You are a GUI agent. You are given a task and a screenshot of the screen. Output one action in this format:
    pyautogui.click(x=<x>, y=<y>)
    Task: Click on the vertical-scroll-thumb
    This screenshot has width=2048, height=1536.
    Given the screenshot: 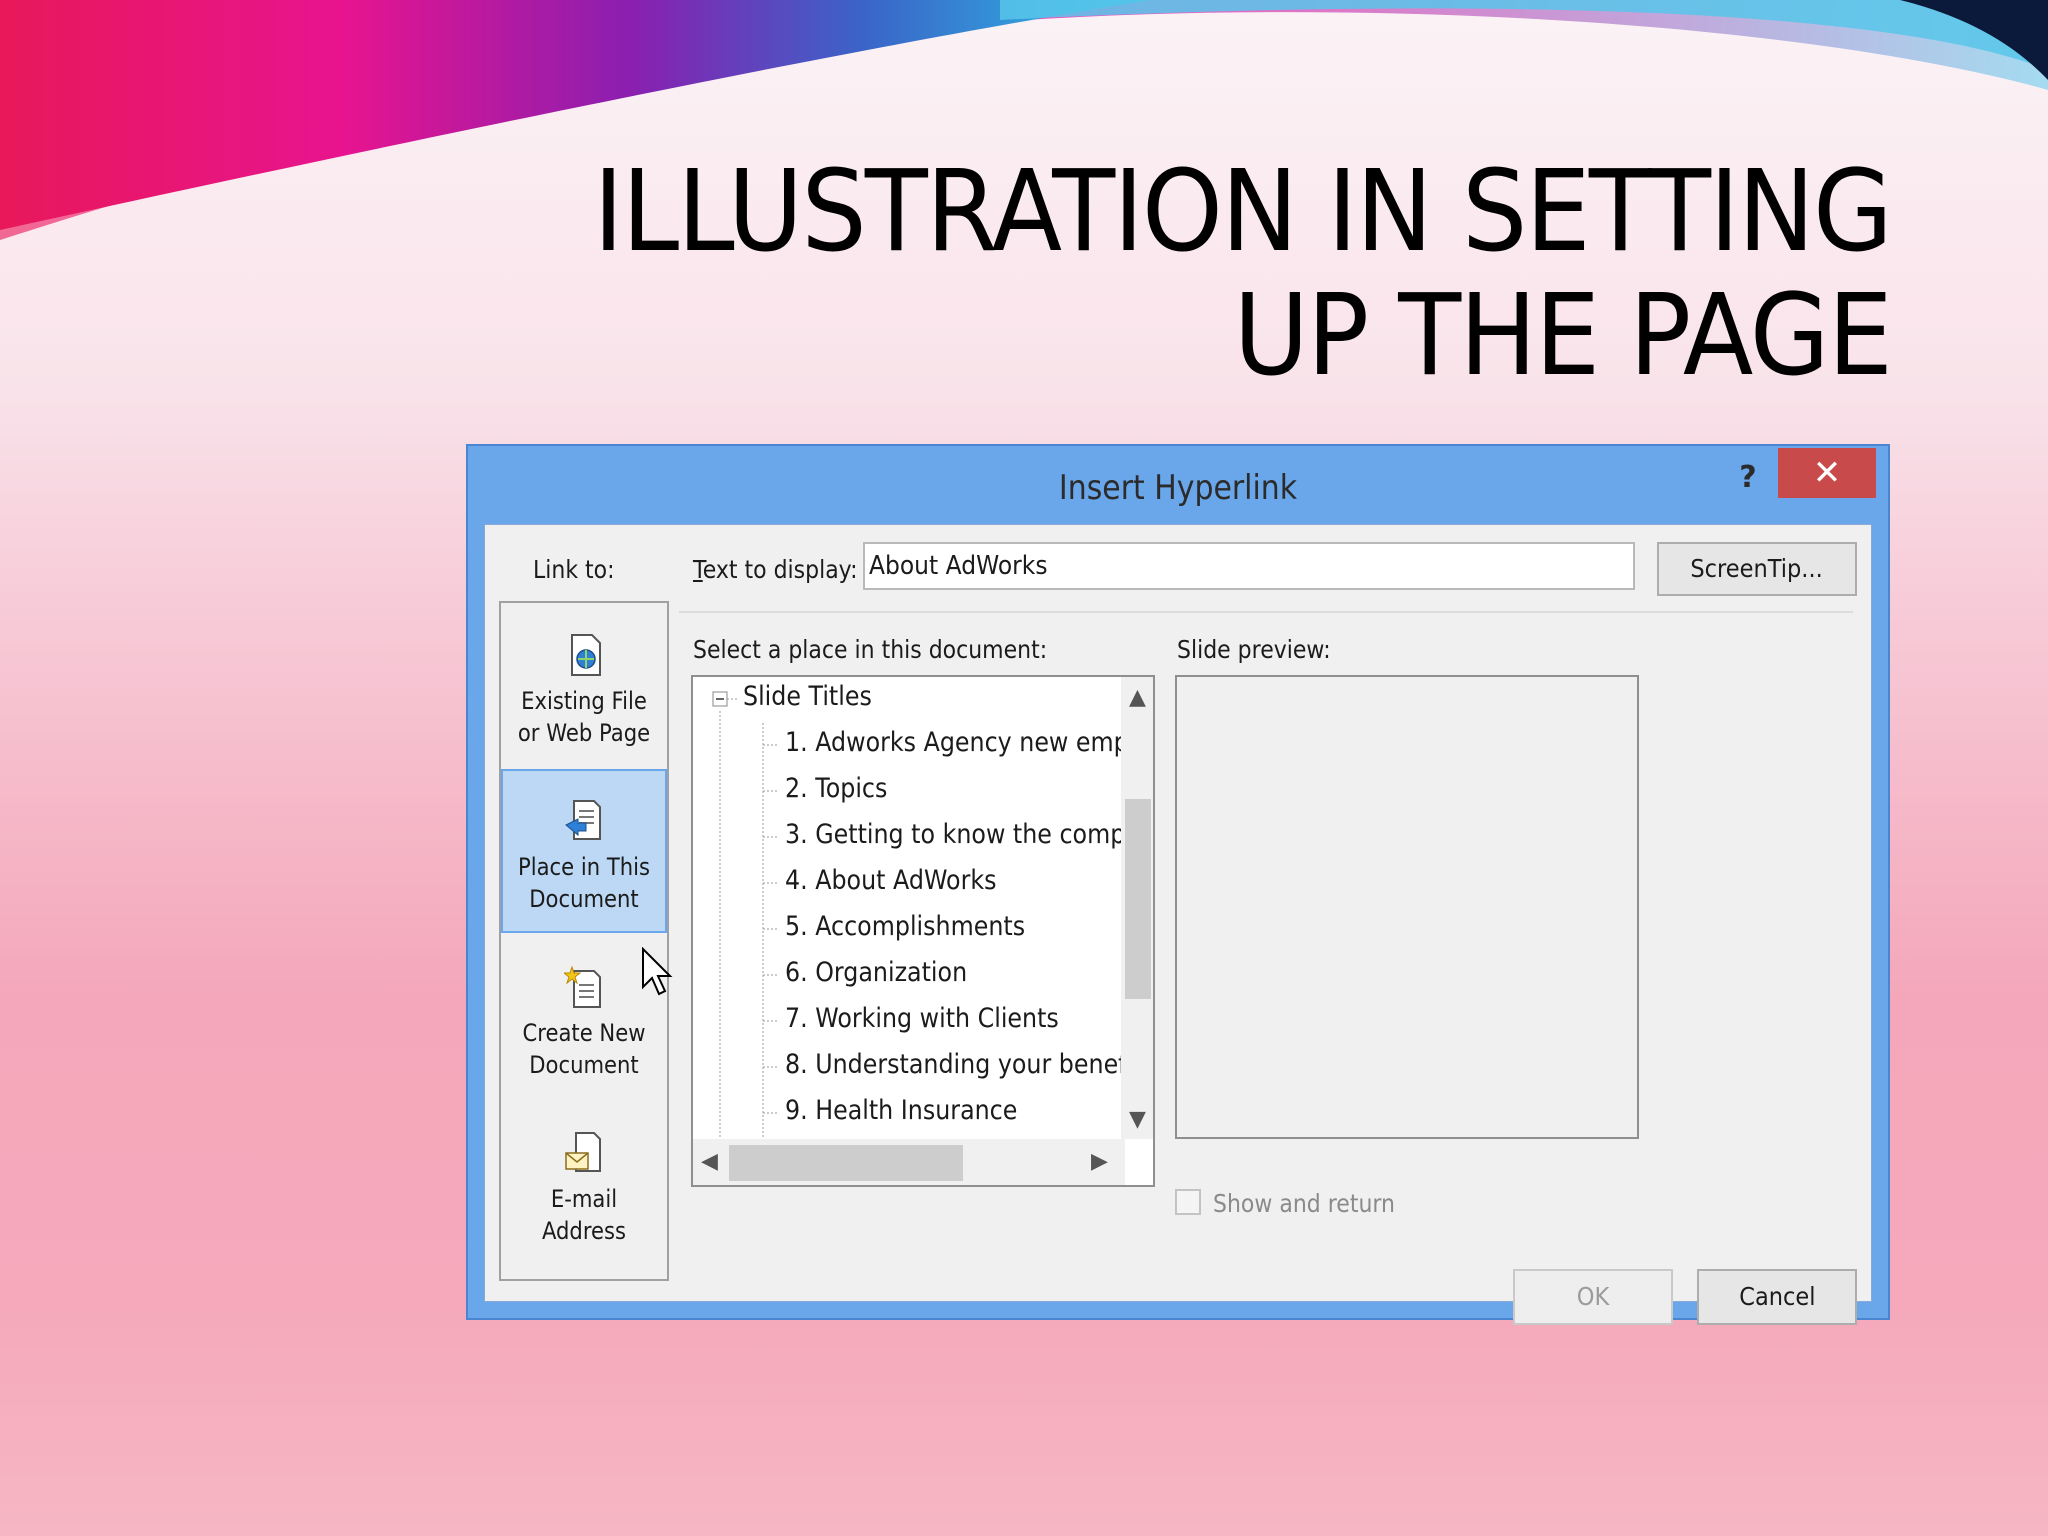 What is the action you would take?
    pyautogui.click(x=1138, y=899)
    